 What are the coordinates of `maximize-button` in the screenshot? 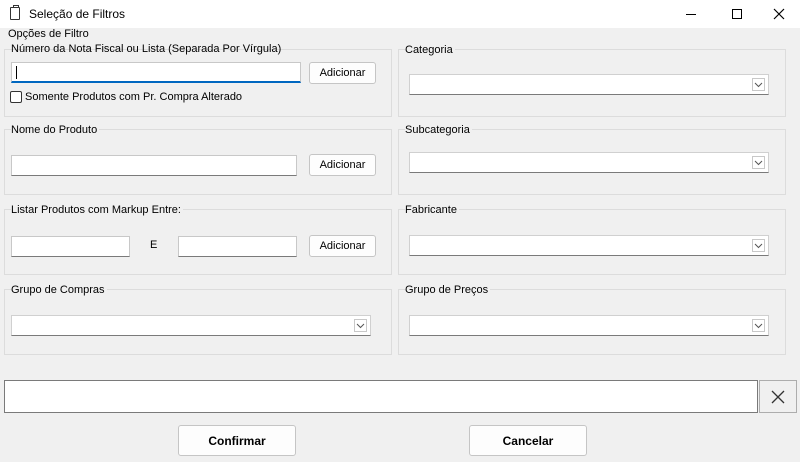 It's located at (737, 14).